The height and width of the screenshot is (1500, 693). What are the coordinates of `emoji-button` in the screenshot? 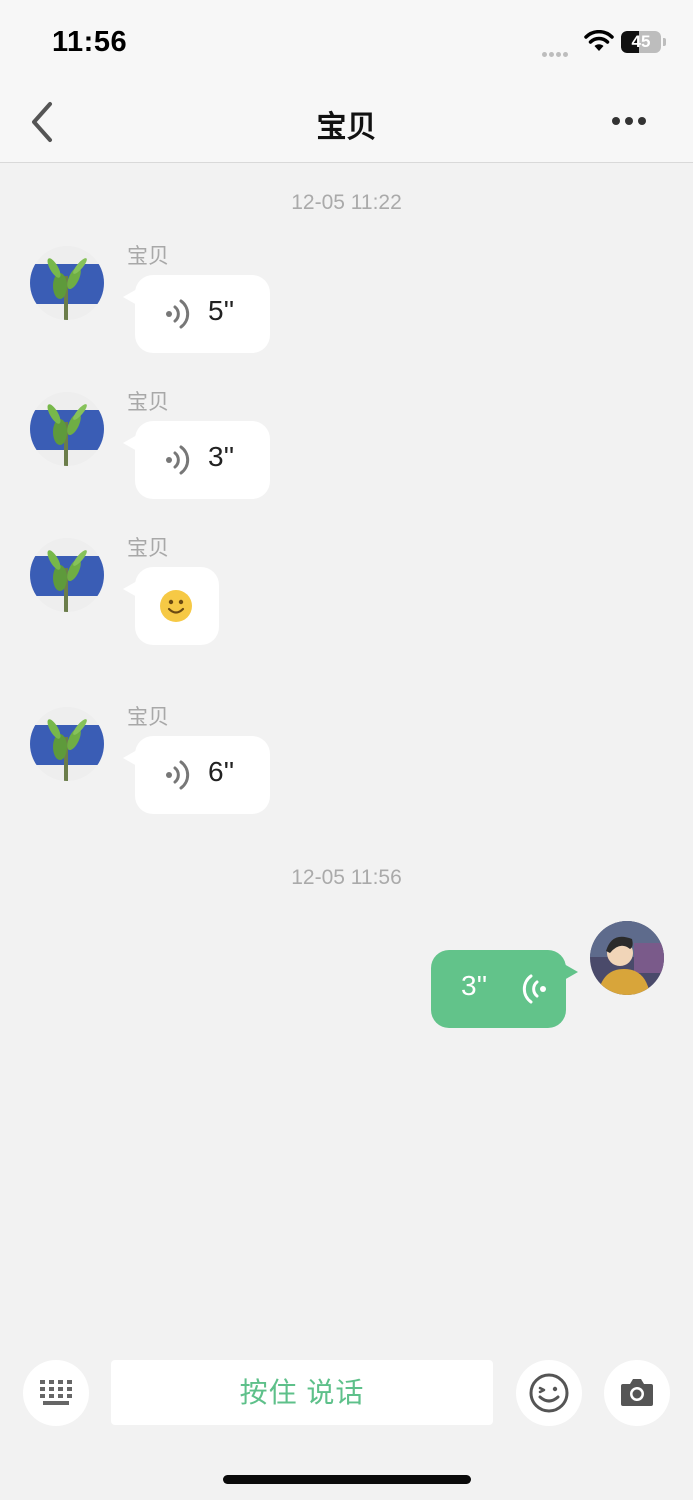 It's located at (549, 1393).